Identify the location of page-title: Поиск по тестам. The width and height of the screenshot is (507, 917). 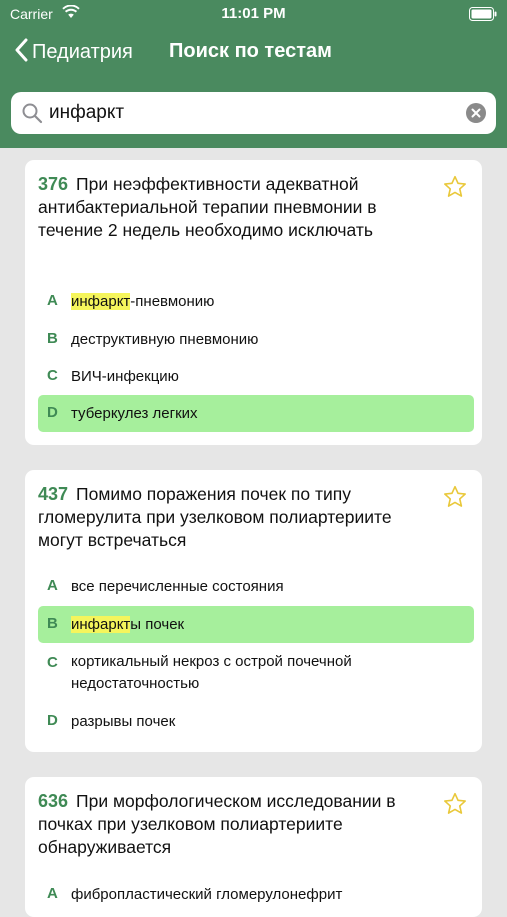
(250, 51).